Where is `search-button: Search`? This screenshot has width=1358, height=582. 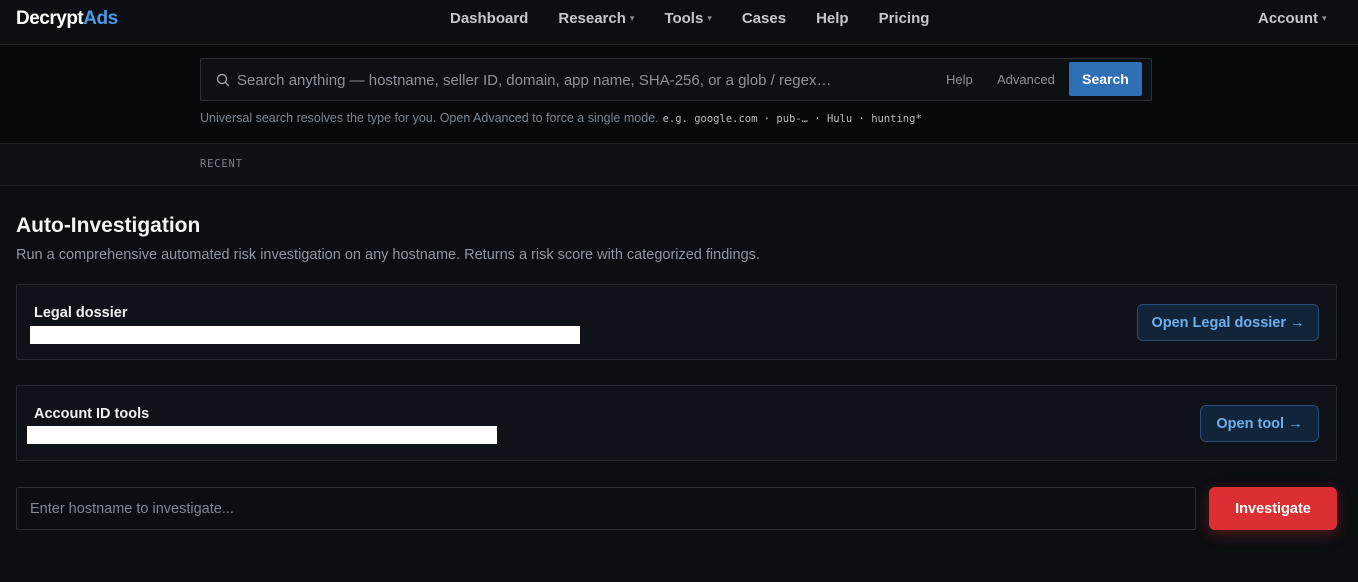
search-button: Search is located at coordinates (1105, 79).